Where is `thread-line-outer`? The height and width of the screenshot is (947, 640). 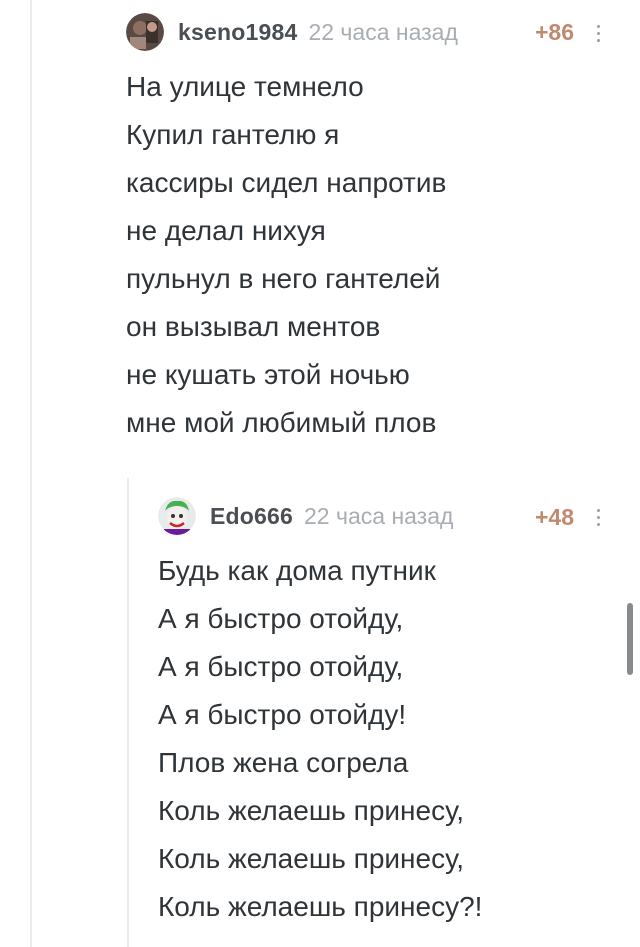
thread-line-outer is located at coordinates (31, 473).